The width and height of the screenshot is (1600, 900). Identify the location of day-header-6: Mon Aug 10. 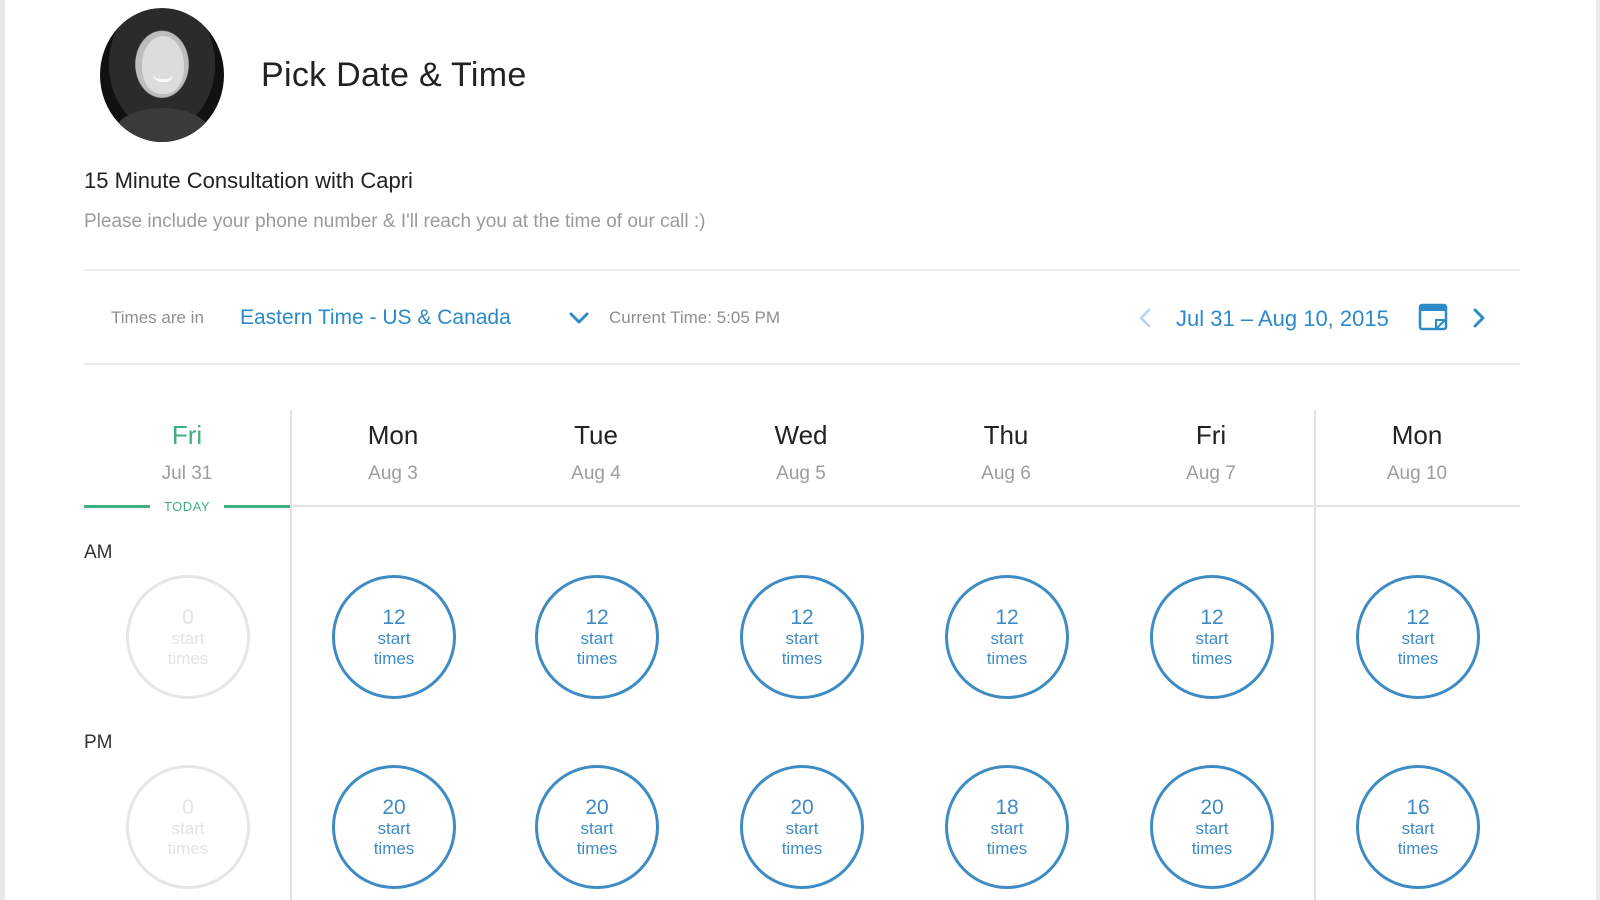
(1417, 452).